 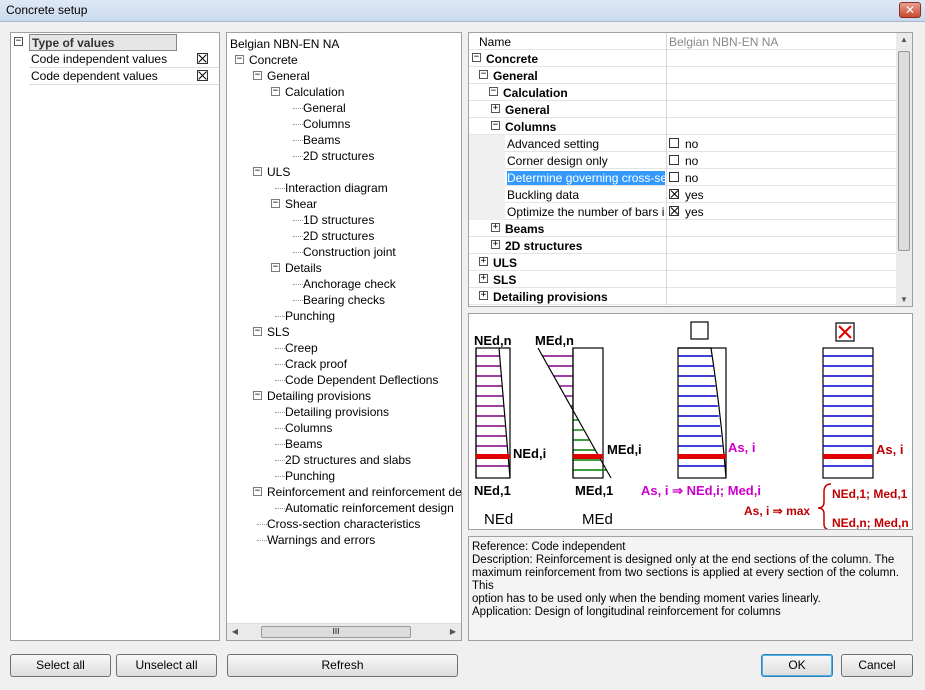 I want to click on code-dependent-label: Code dependent values, so click(x=94, y=76).